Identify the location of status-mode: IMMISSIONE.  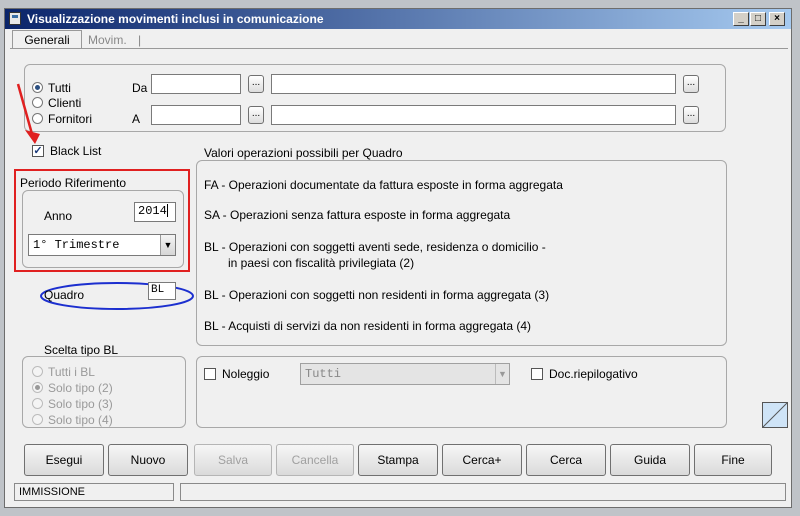
(94, 492).